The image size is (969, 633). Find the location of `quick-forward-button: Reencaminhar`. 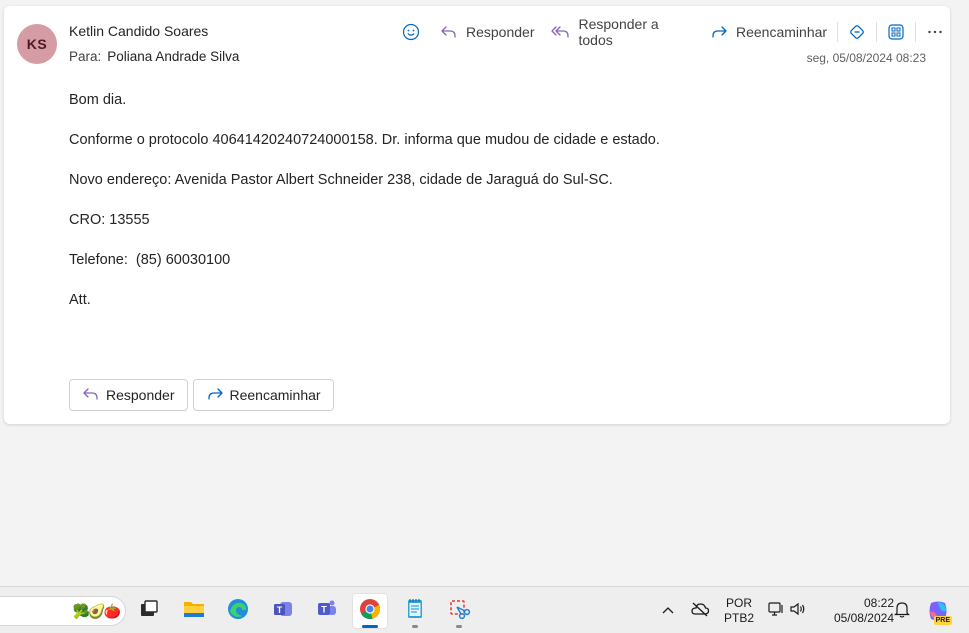

quick-forward-button: Reencaminhar is located at coordinates (263, 395).